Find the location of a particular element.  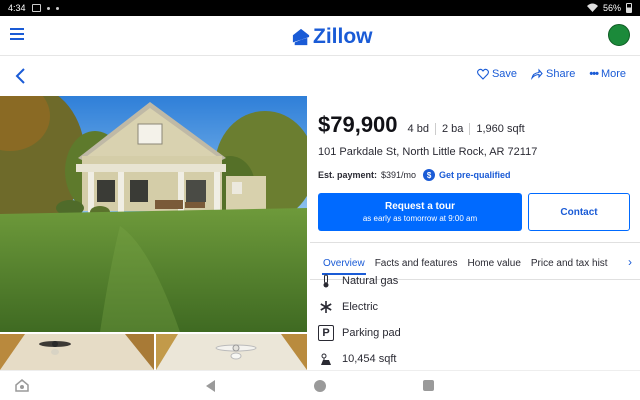

app-header: Zillow is located at coordinates (320, 36).